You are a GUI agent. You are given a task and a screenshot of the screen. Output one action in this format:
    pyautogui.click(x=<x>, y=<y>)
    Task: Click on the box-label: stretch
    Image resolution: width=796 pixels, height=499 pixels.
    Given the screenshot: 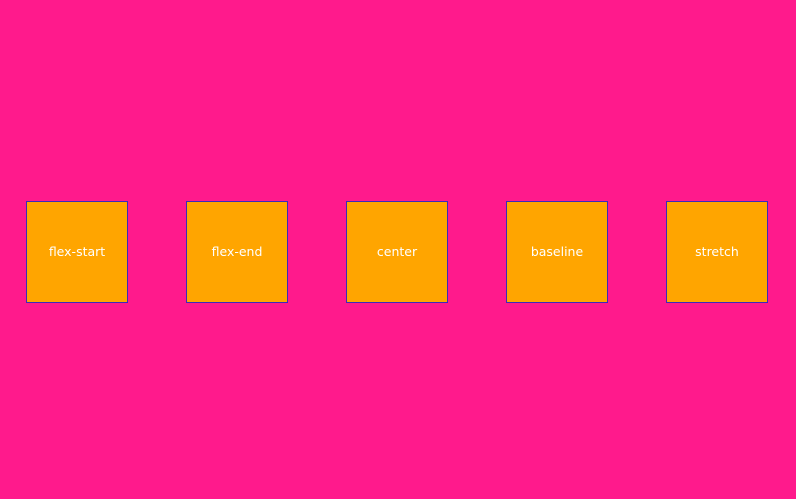 What is the action you would take?
    pyautogui.click(x=717, y=251)
    